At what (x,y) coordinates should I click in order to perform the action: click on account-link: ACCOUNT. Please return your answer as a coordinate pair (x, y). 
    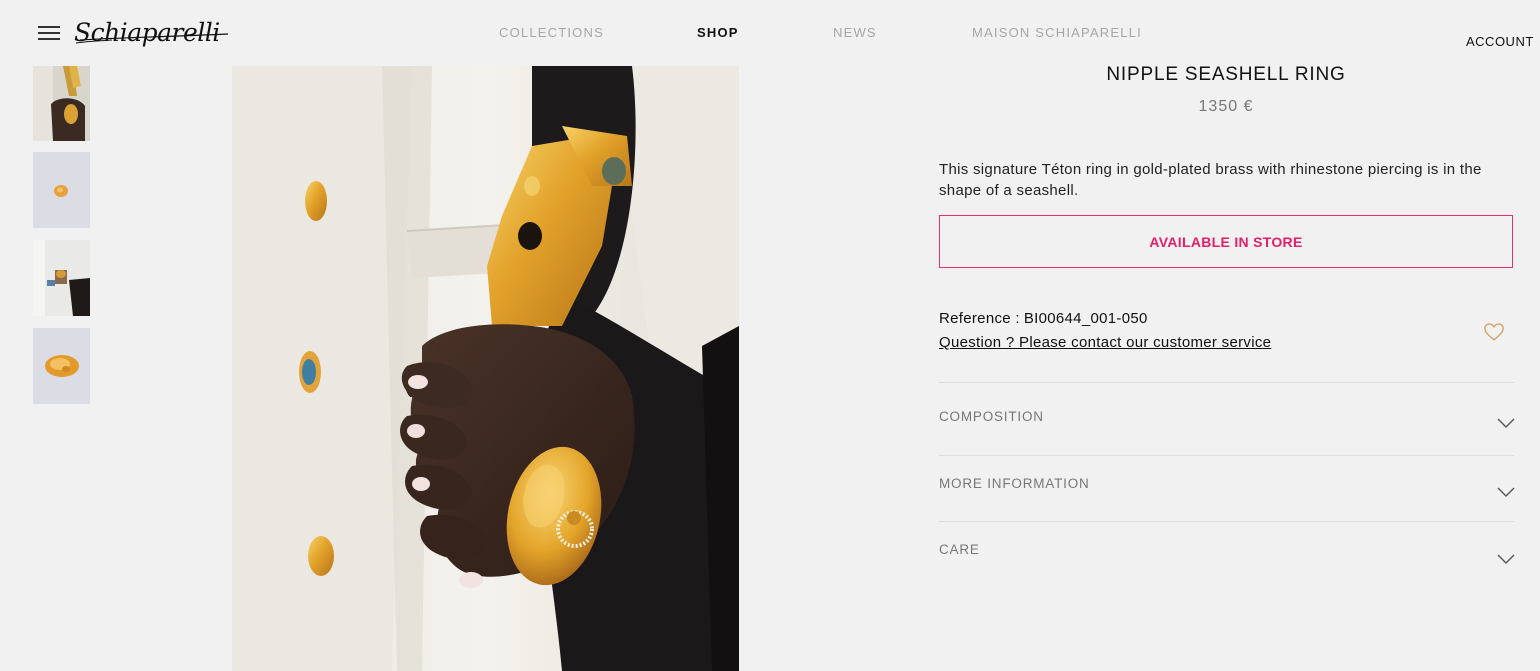
    Looking at the image, I should click on (1500, 41).